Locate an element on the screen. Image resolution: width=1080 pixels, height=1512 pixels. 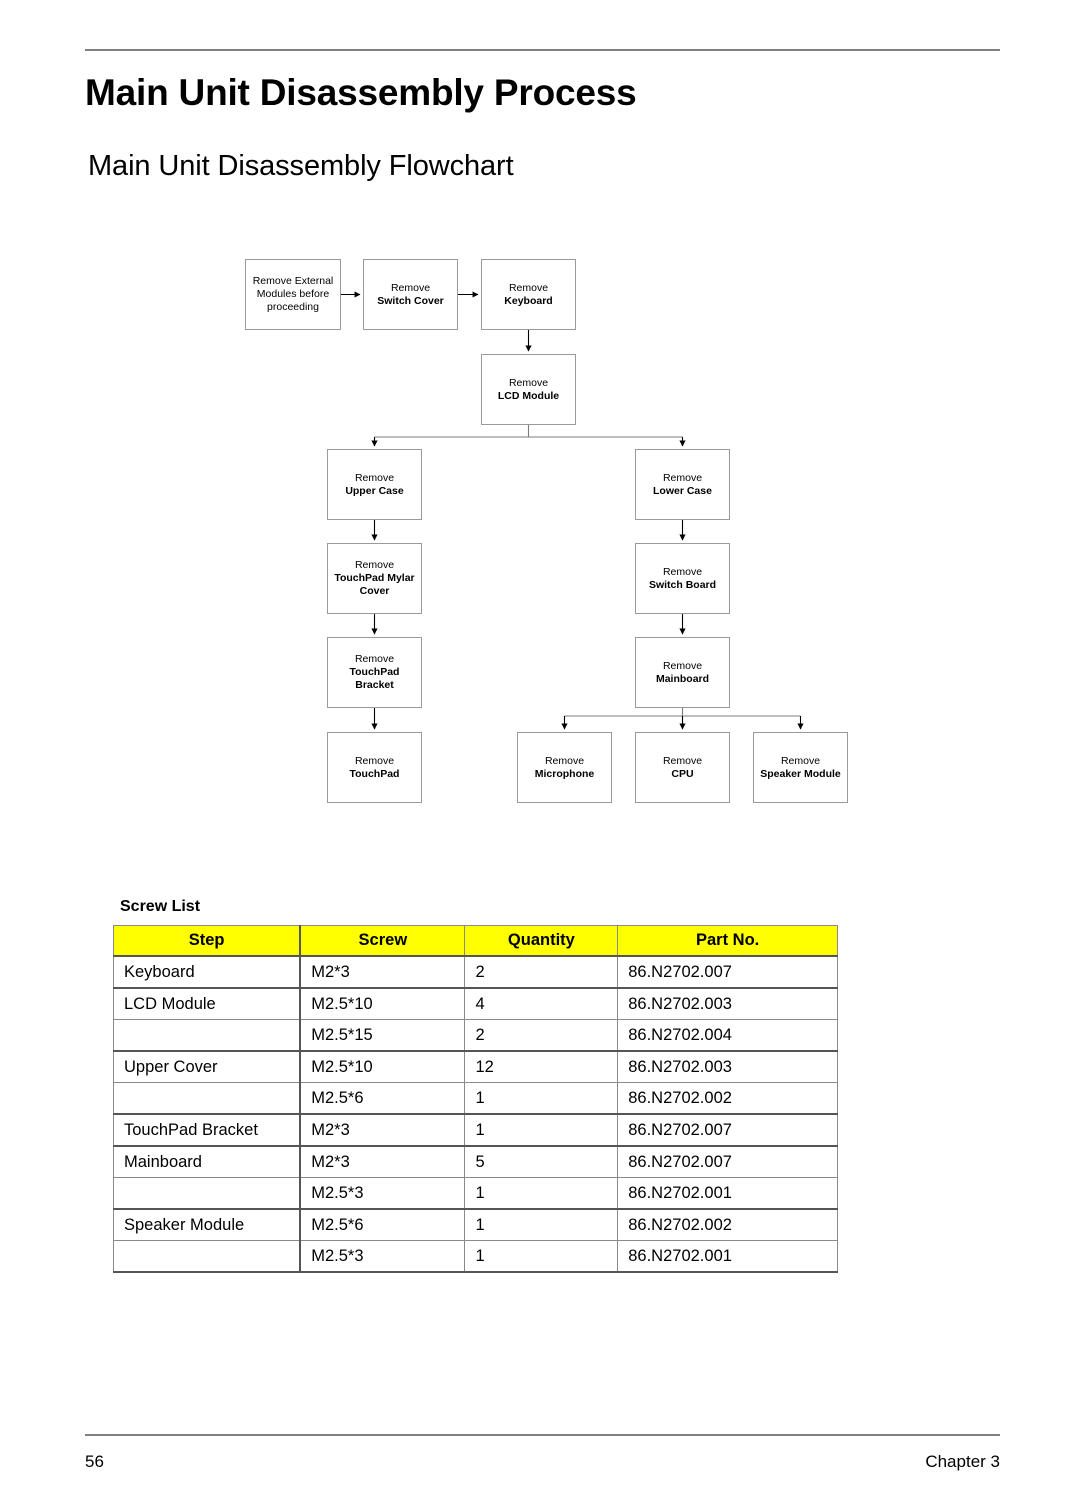
table-row: TouchPad Bracket M2*3 1 86.N2702.007 is located at coordinates (475, 1130).